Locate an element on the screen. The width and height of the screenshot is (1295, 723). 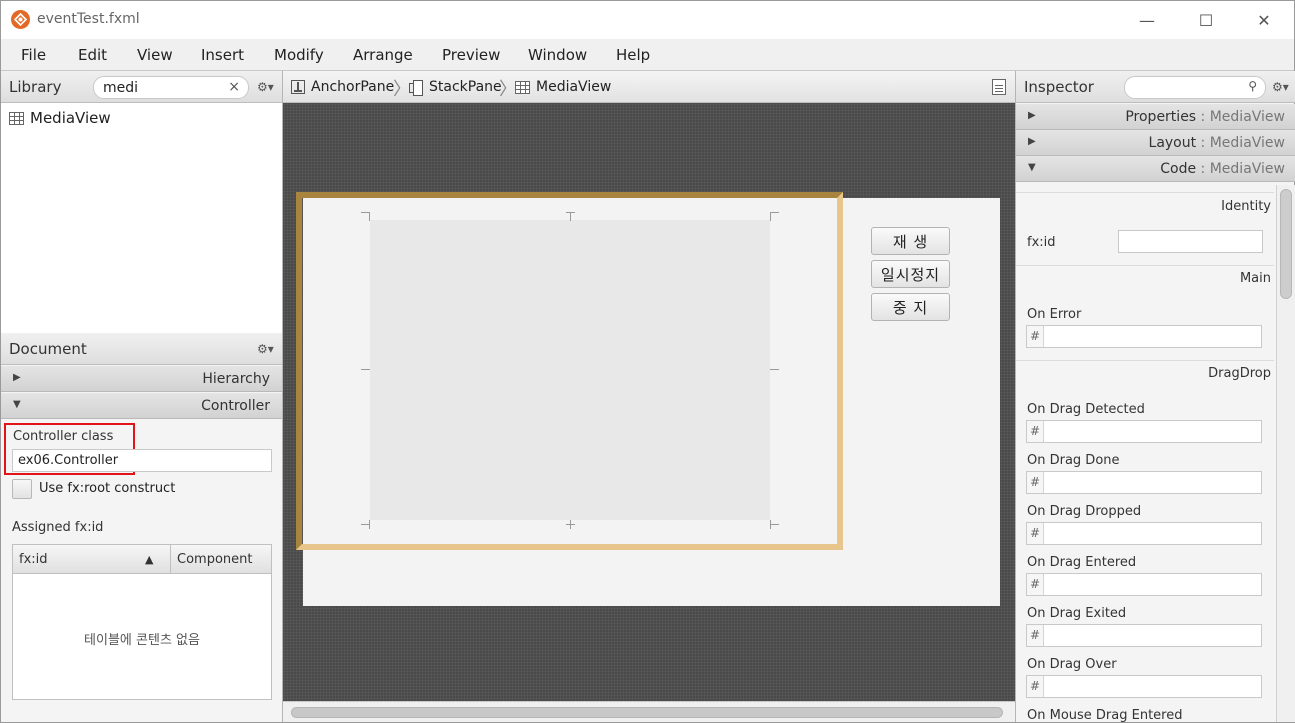
horizontal-scrollbar is located at coordinates (649, 711).